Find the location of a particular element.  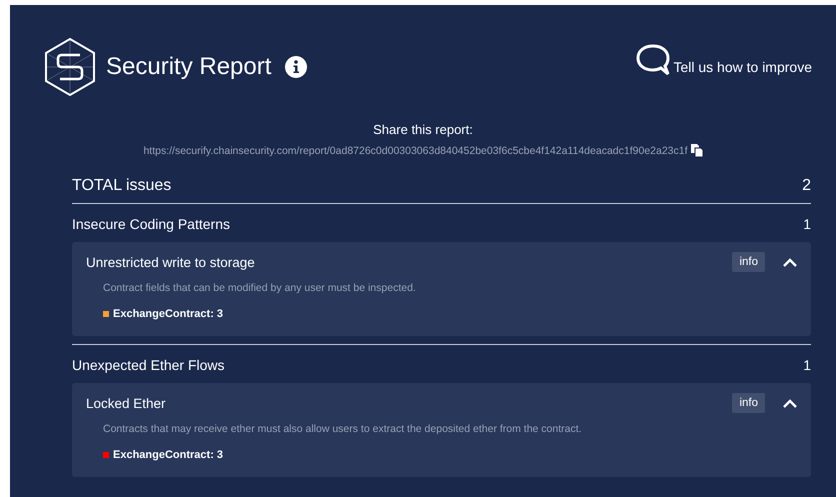

share-heading: Share this report: is located at coordinates (423, 129).